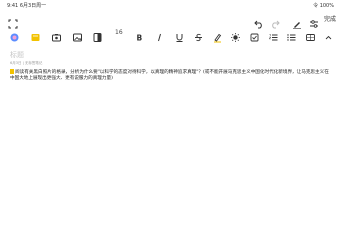 The width and height of the screenshot is (342, 240). Describe the element at coordinates (97, 35) in the screenshot. I see `attachment-icon` at that location.